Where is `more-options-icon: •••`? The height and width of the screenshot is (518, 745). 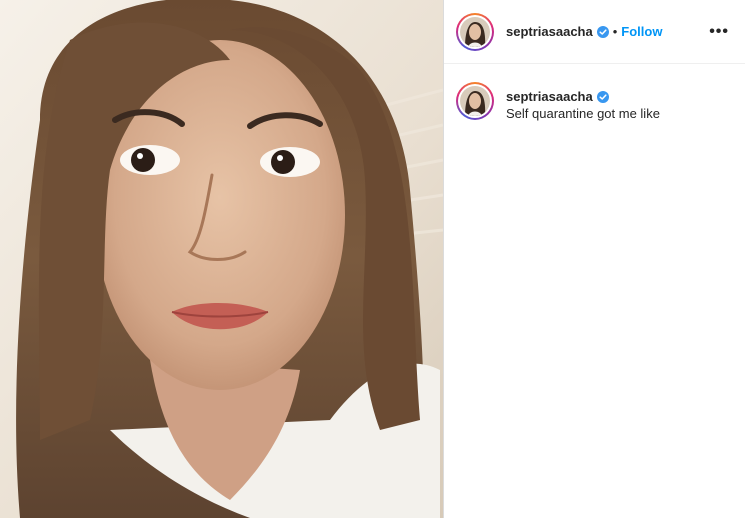 more-options-icon: ••• is located at coordinates (719, 32).